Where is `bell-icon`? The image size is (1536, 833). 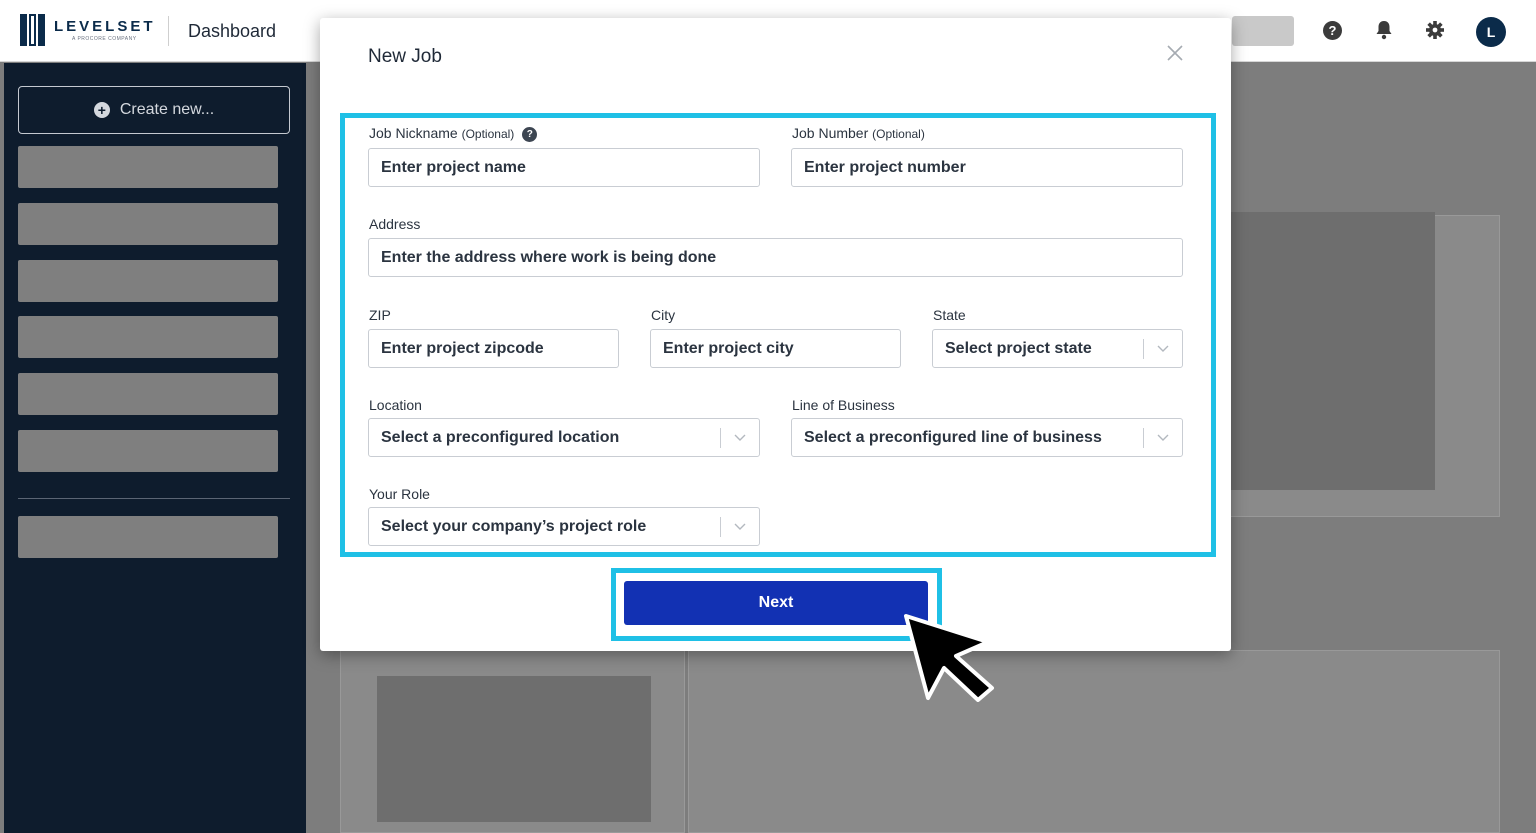
bell-icon is located at coordinates (1384, 30).